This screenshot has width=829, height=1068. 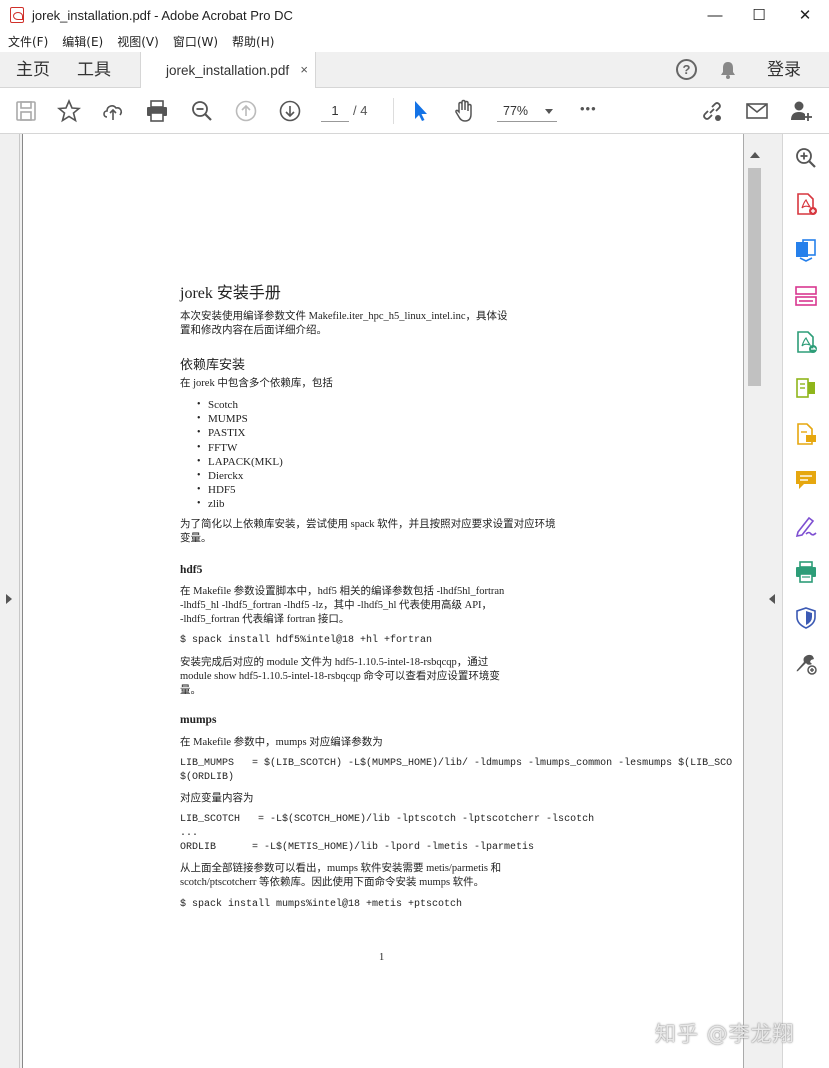 I want to click on more-tools-wrench-icon, so click(x=806, y=664).